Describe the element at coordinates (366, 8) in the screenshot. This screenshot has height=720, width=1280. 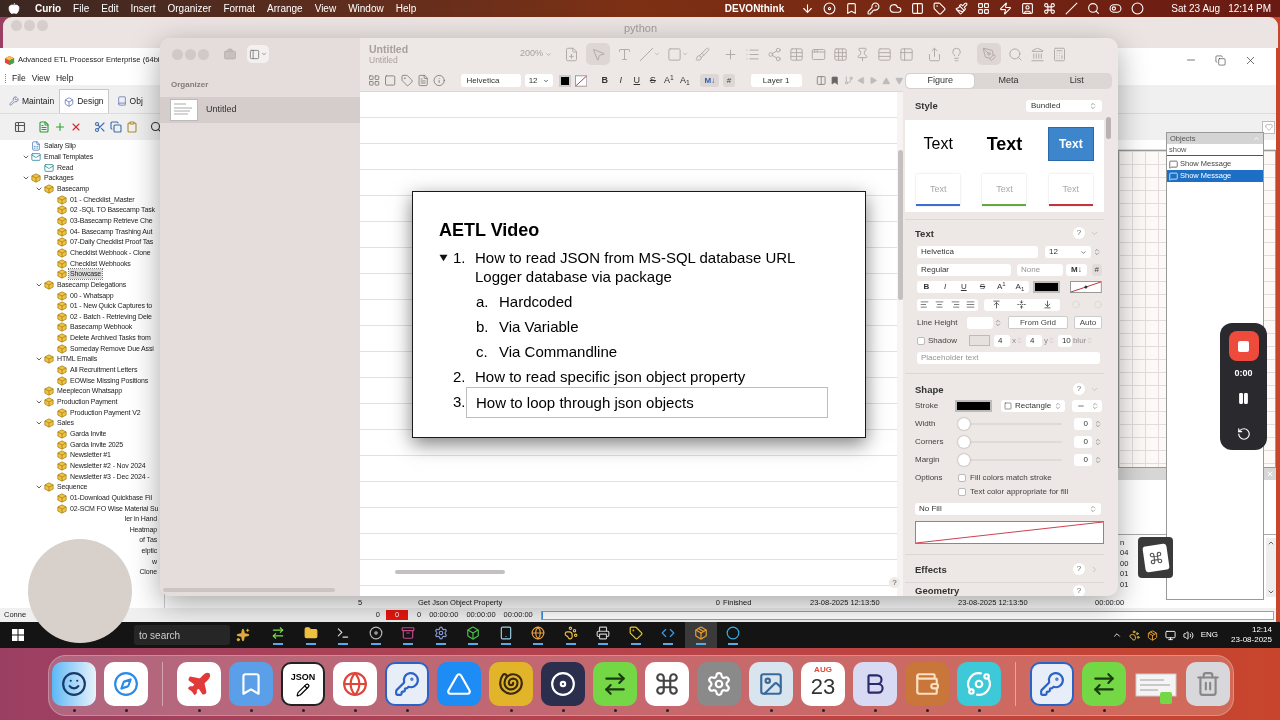
I see `menu-item: Window` at that location.